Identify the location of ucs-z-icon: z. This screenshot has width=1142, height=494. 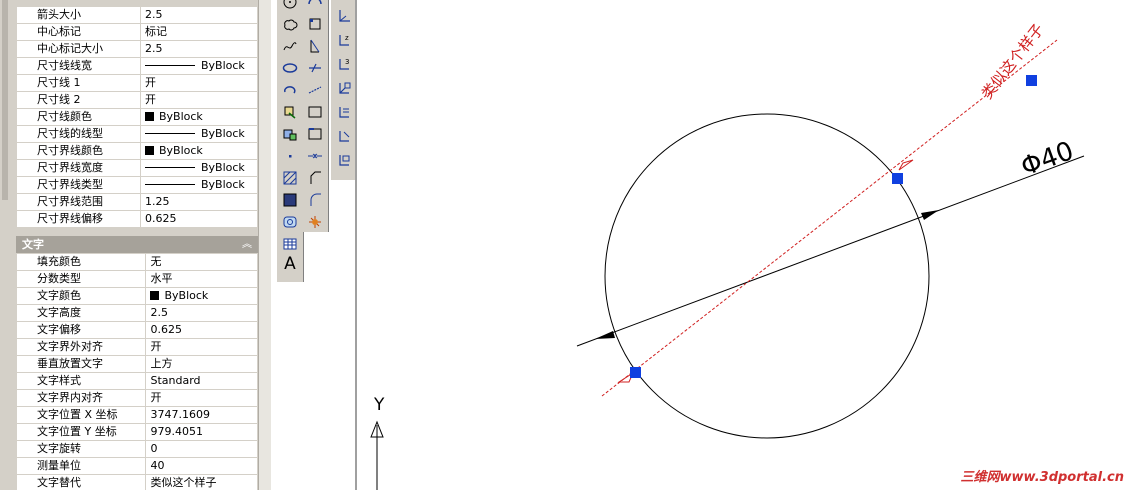
(344, 40).